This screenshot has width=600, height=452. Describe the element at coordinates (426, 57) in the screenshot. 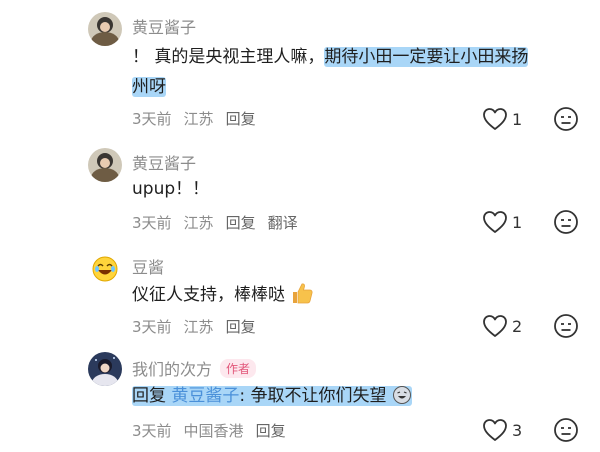

I see `comment-text-highlight: 期待小田一定要让小田来扬` at that location.